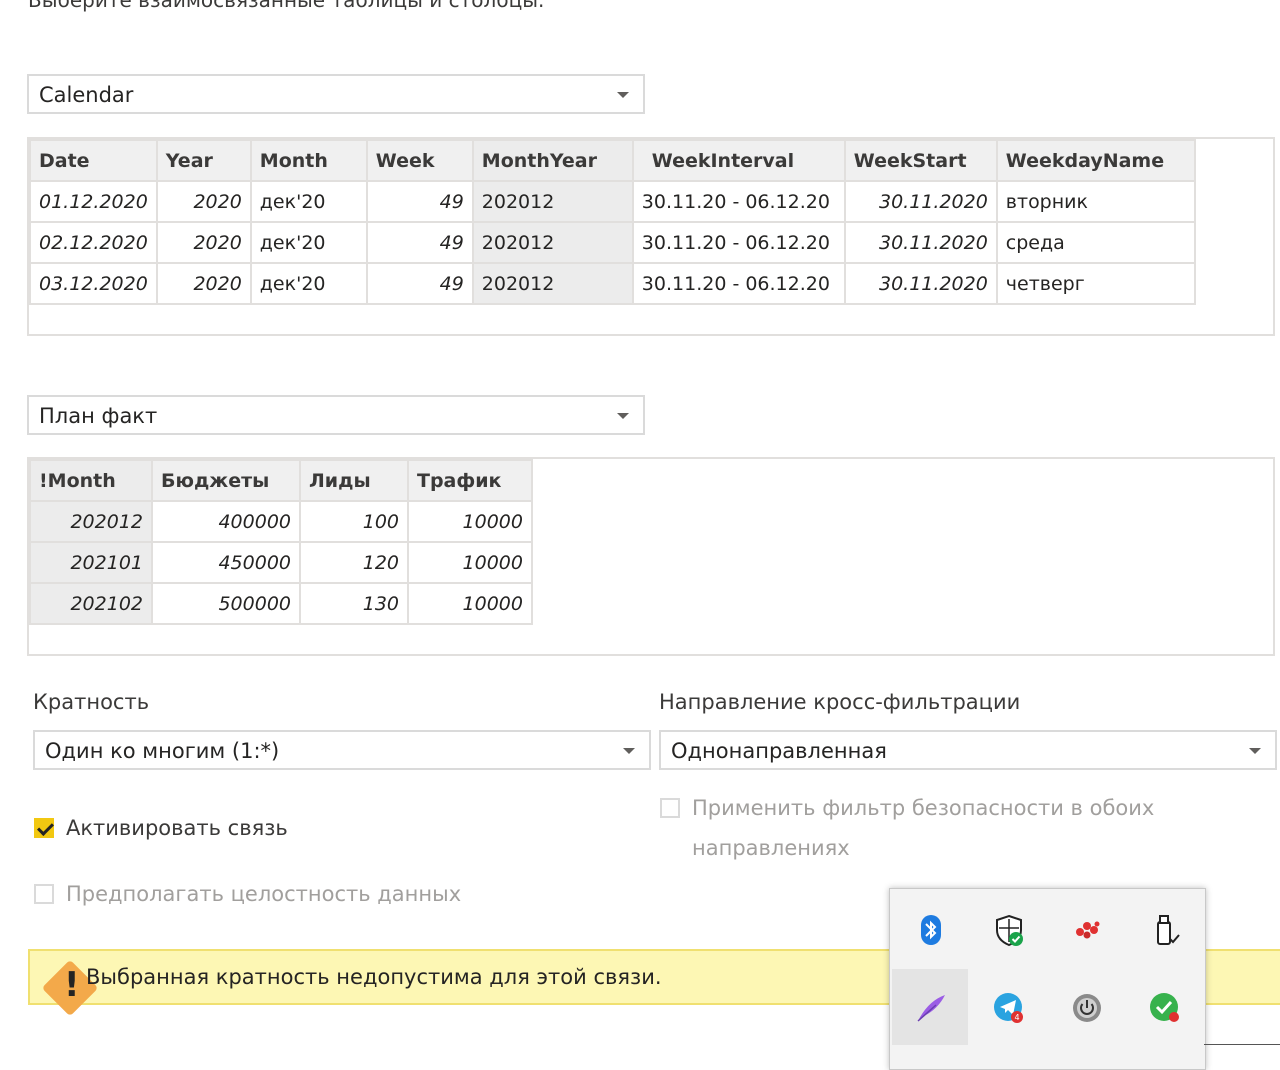  I want to click on divider, so click(1242, 1044).